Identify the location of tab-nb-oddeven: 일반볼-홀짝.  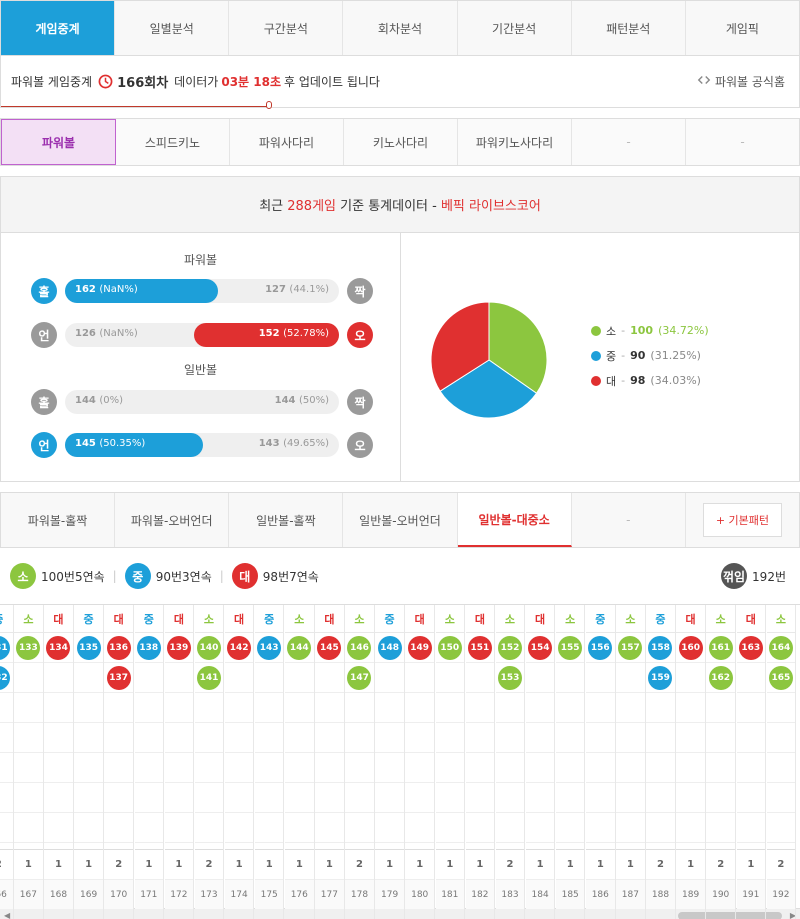
(286, 520).